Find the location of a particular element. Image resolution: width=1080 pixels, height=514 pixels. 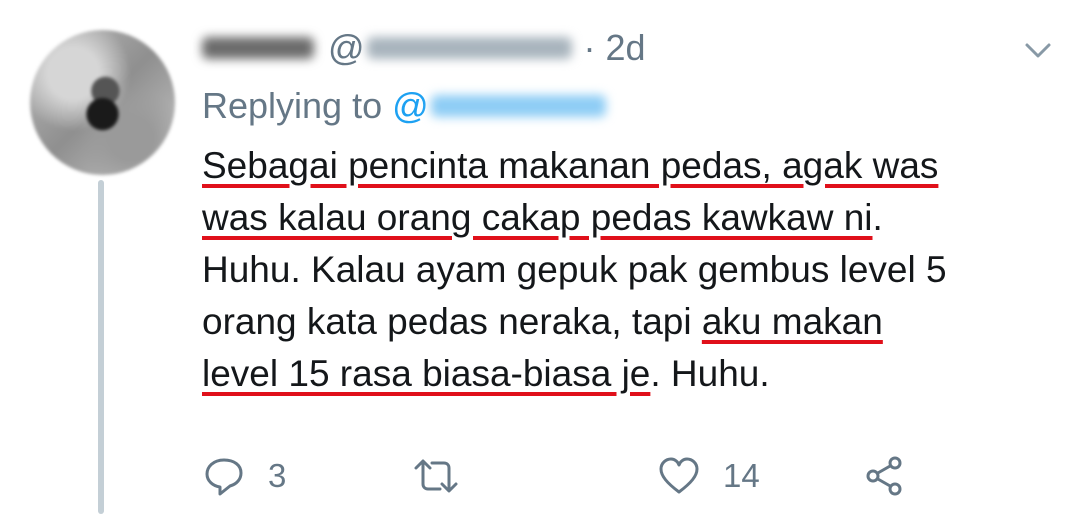

share-icon is located at coordinates (884, 476).